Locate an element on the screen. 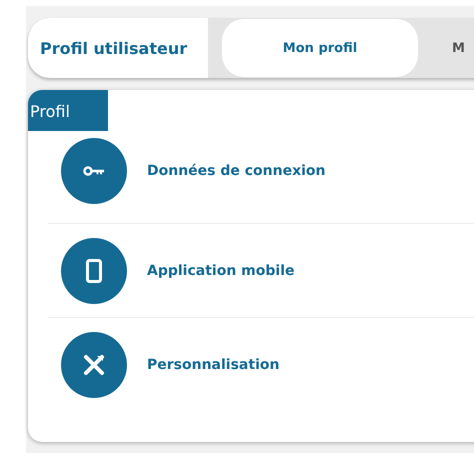  page-title: Profil utilisateur is located at coordinates (118, 48).